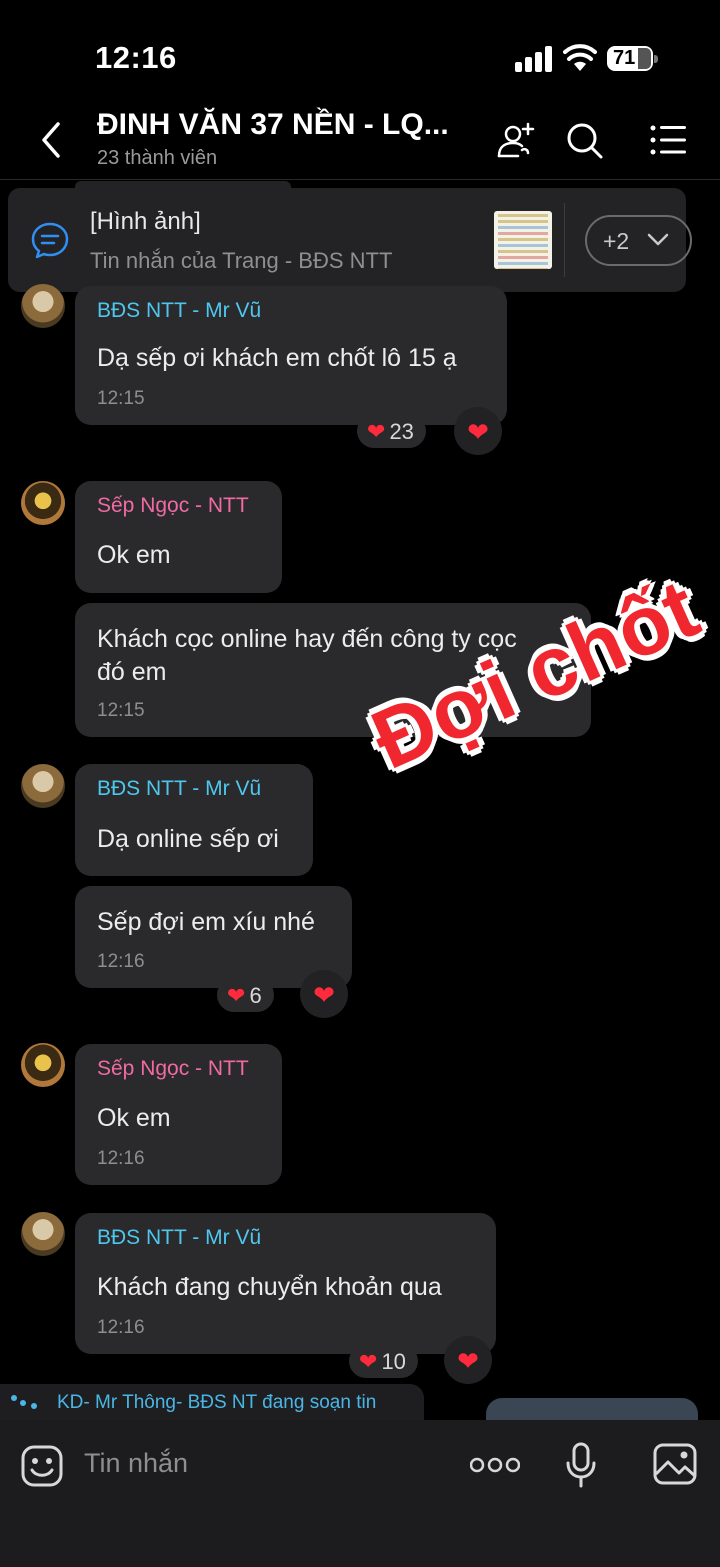 The width and height of the screenshot is (720, 1567). I want to click on reaction-summary: ❤ 23, so click(391, 431).